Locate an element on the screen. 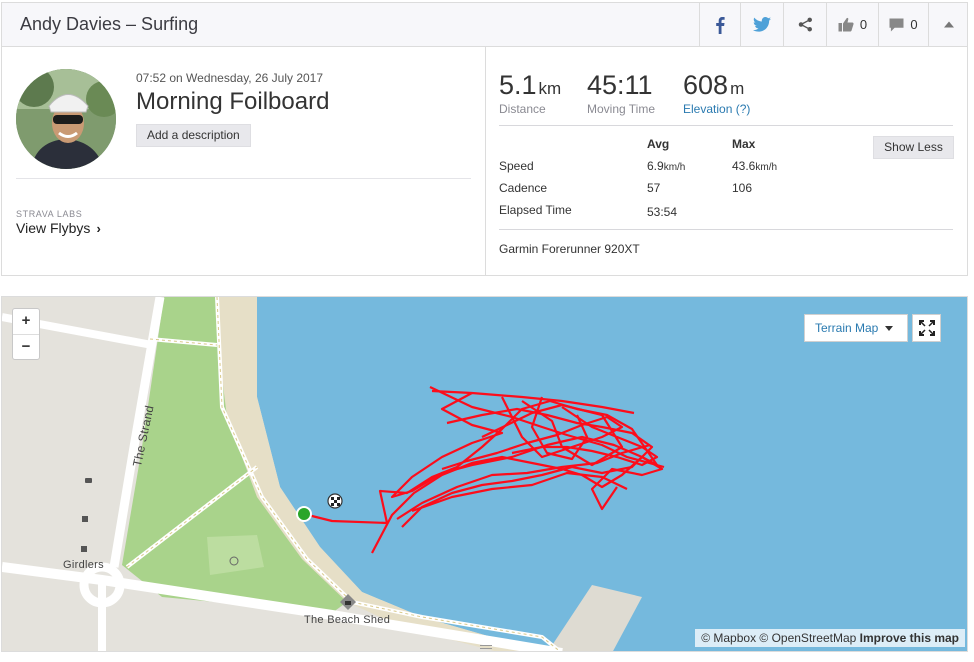  speed-avg: 6.9km/h is located at coordinates (666, 166).